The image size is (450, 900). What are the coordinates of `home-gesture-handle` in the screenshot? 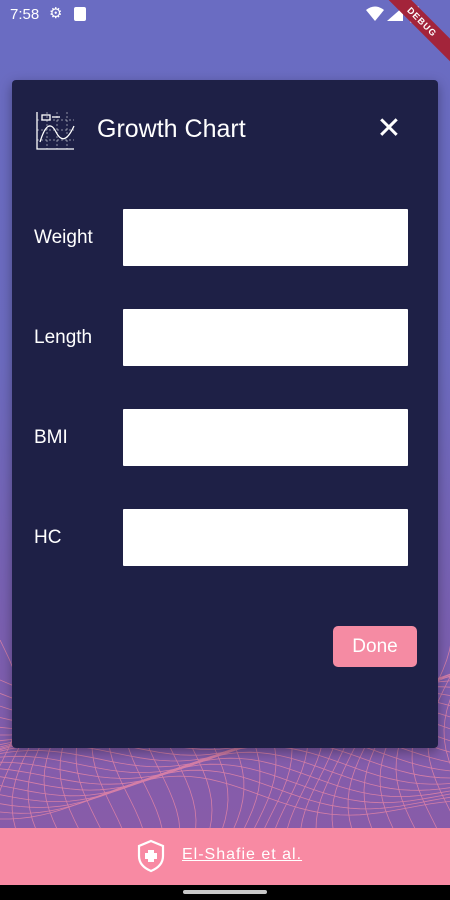 It's located at (225, 892).